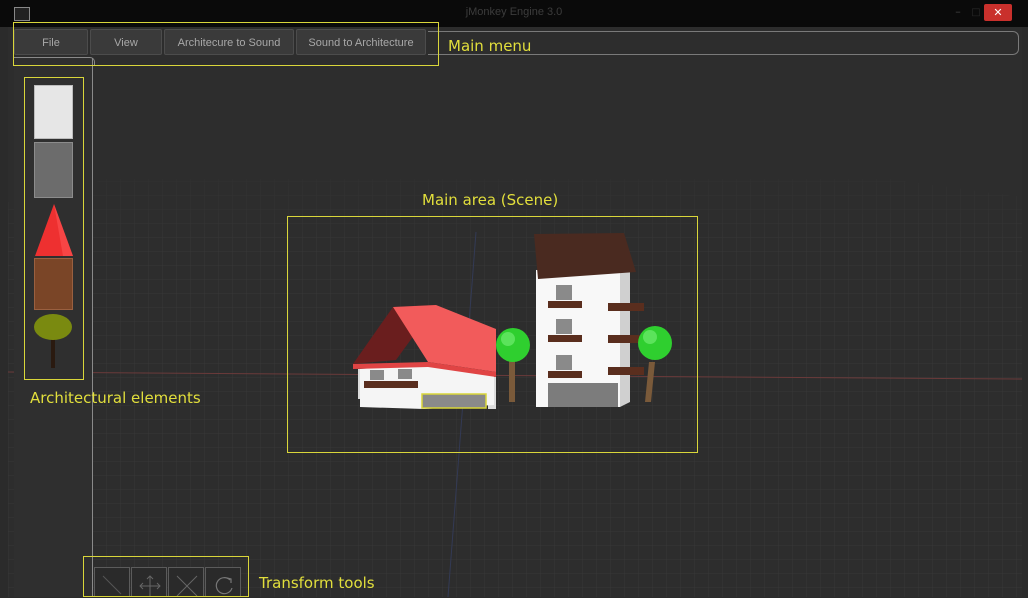 The height and width of the screenshot is (598, 1028). What do you see at coordinates (54, 228) in the screenshot?
I see `architectural-elements-annotation-box` at bounding box center [54, 228].